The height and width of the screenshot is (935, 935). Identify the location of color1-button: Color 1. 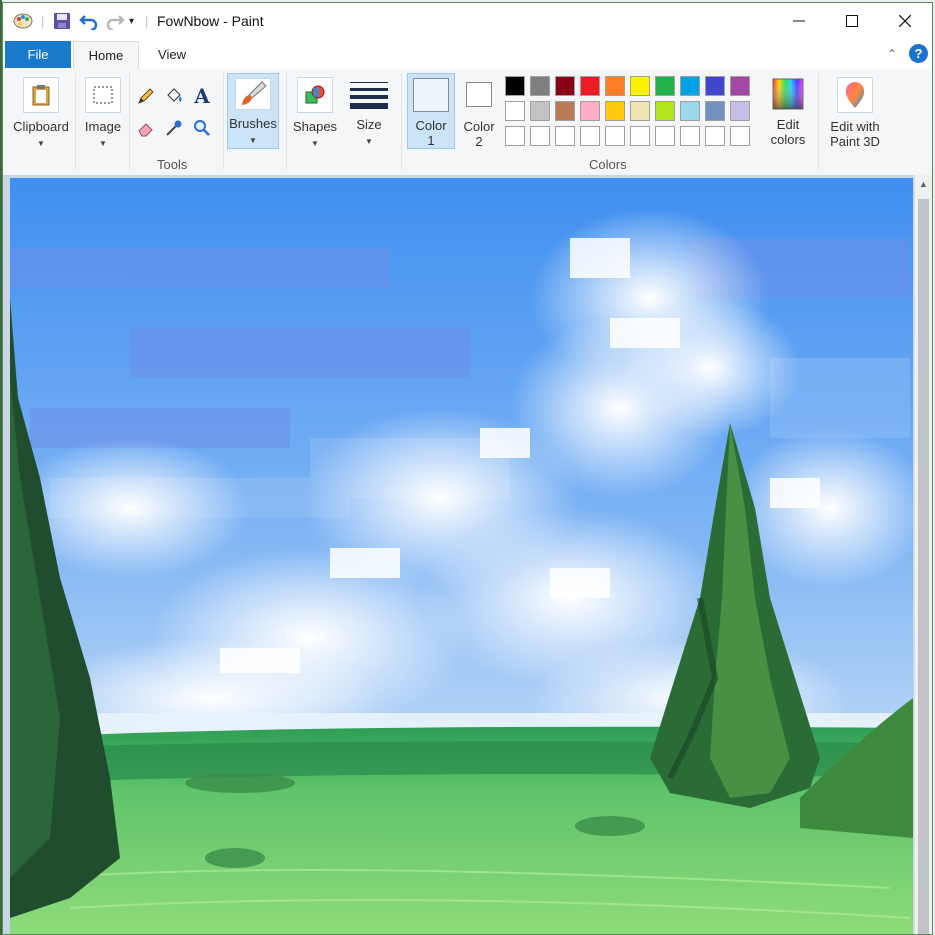
(431, 111).